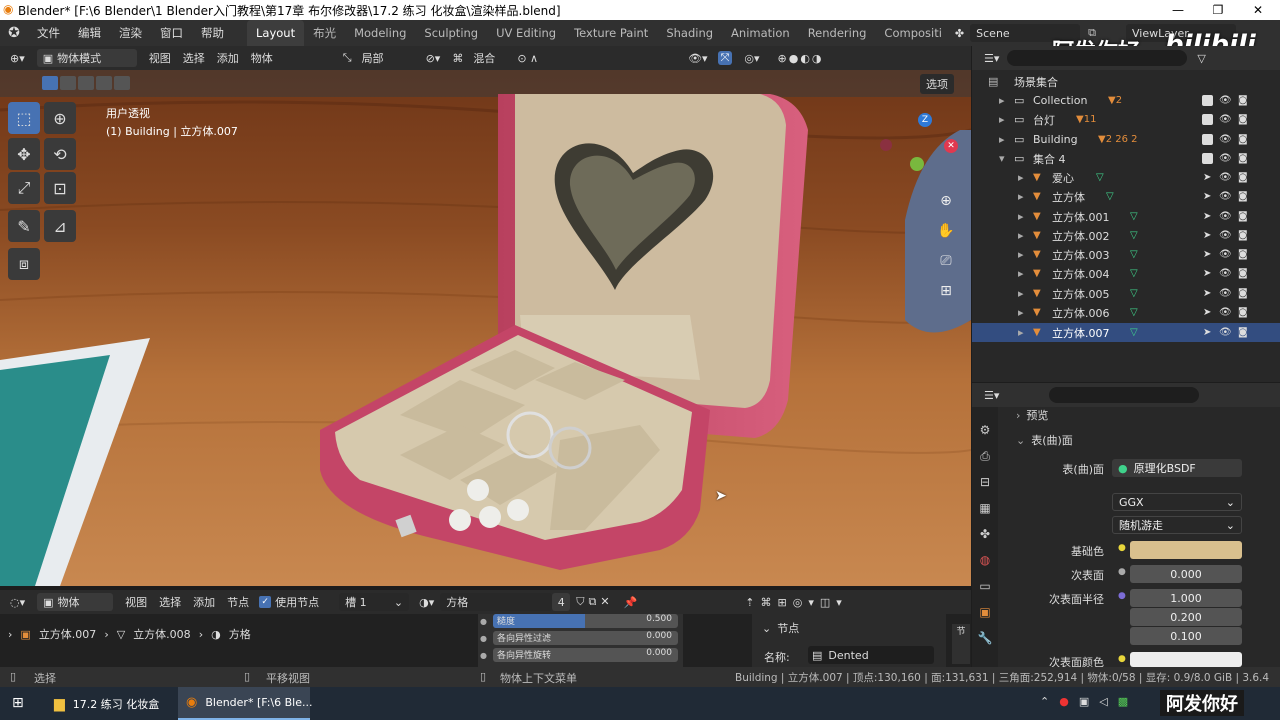 The width and height of the screenshot is (1280, 720). What do you see at coordinates (24, 118) in the screenshot?
I see `select-box-tool: ⬚` at bounding box center [24, 118].